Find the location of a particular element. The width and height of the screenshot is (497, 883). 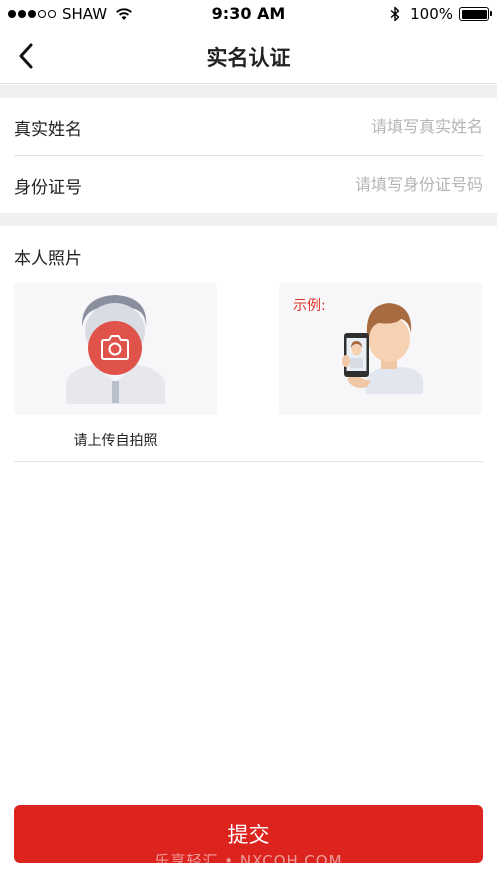

id-number-input is located at coordinates (353, 184).